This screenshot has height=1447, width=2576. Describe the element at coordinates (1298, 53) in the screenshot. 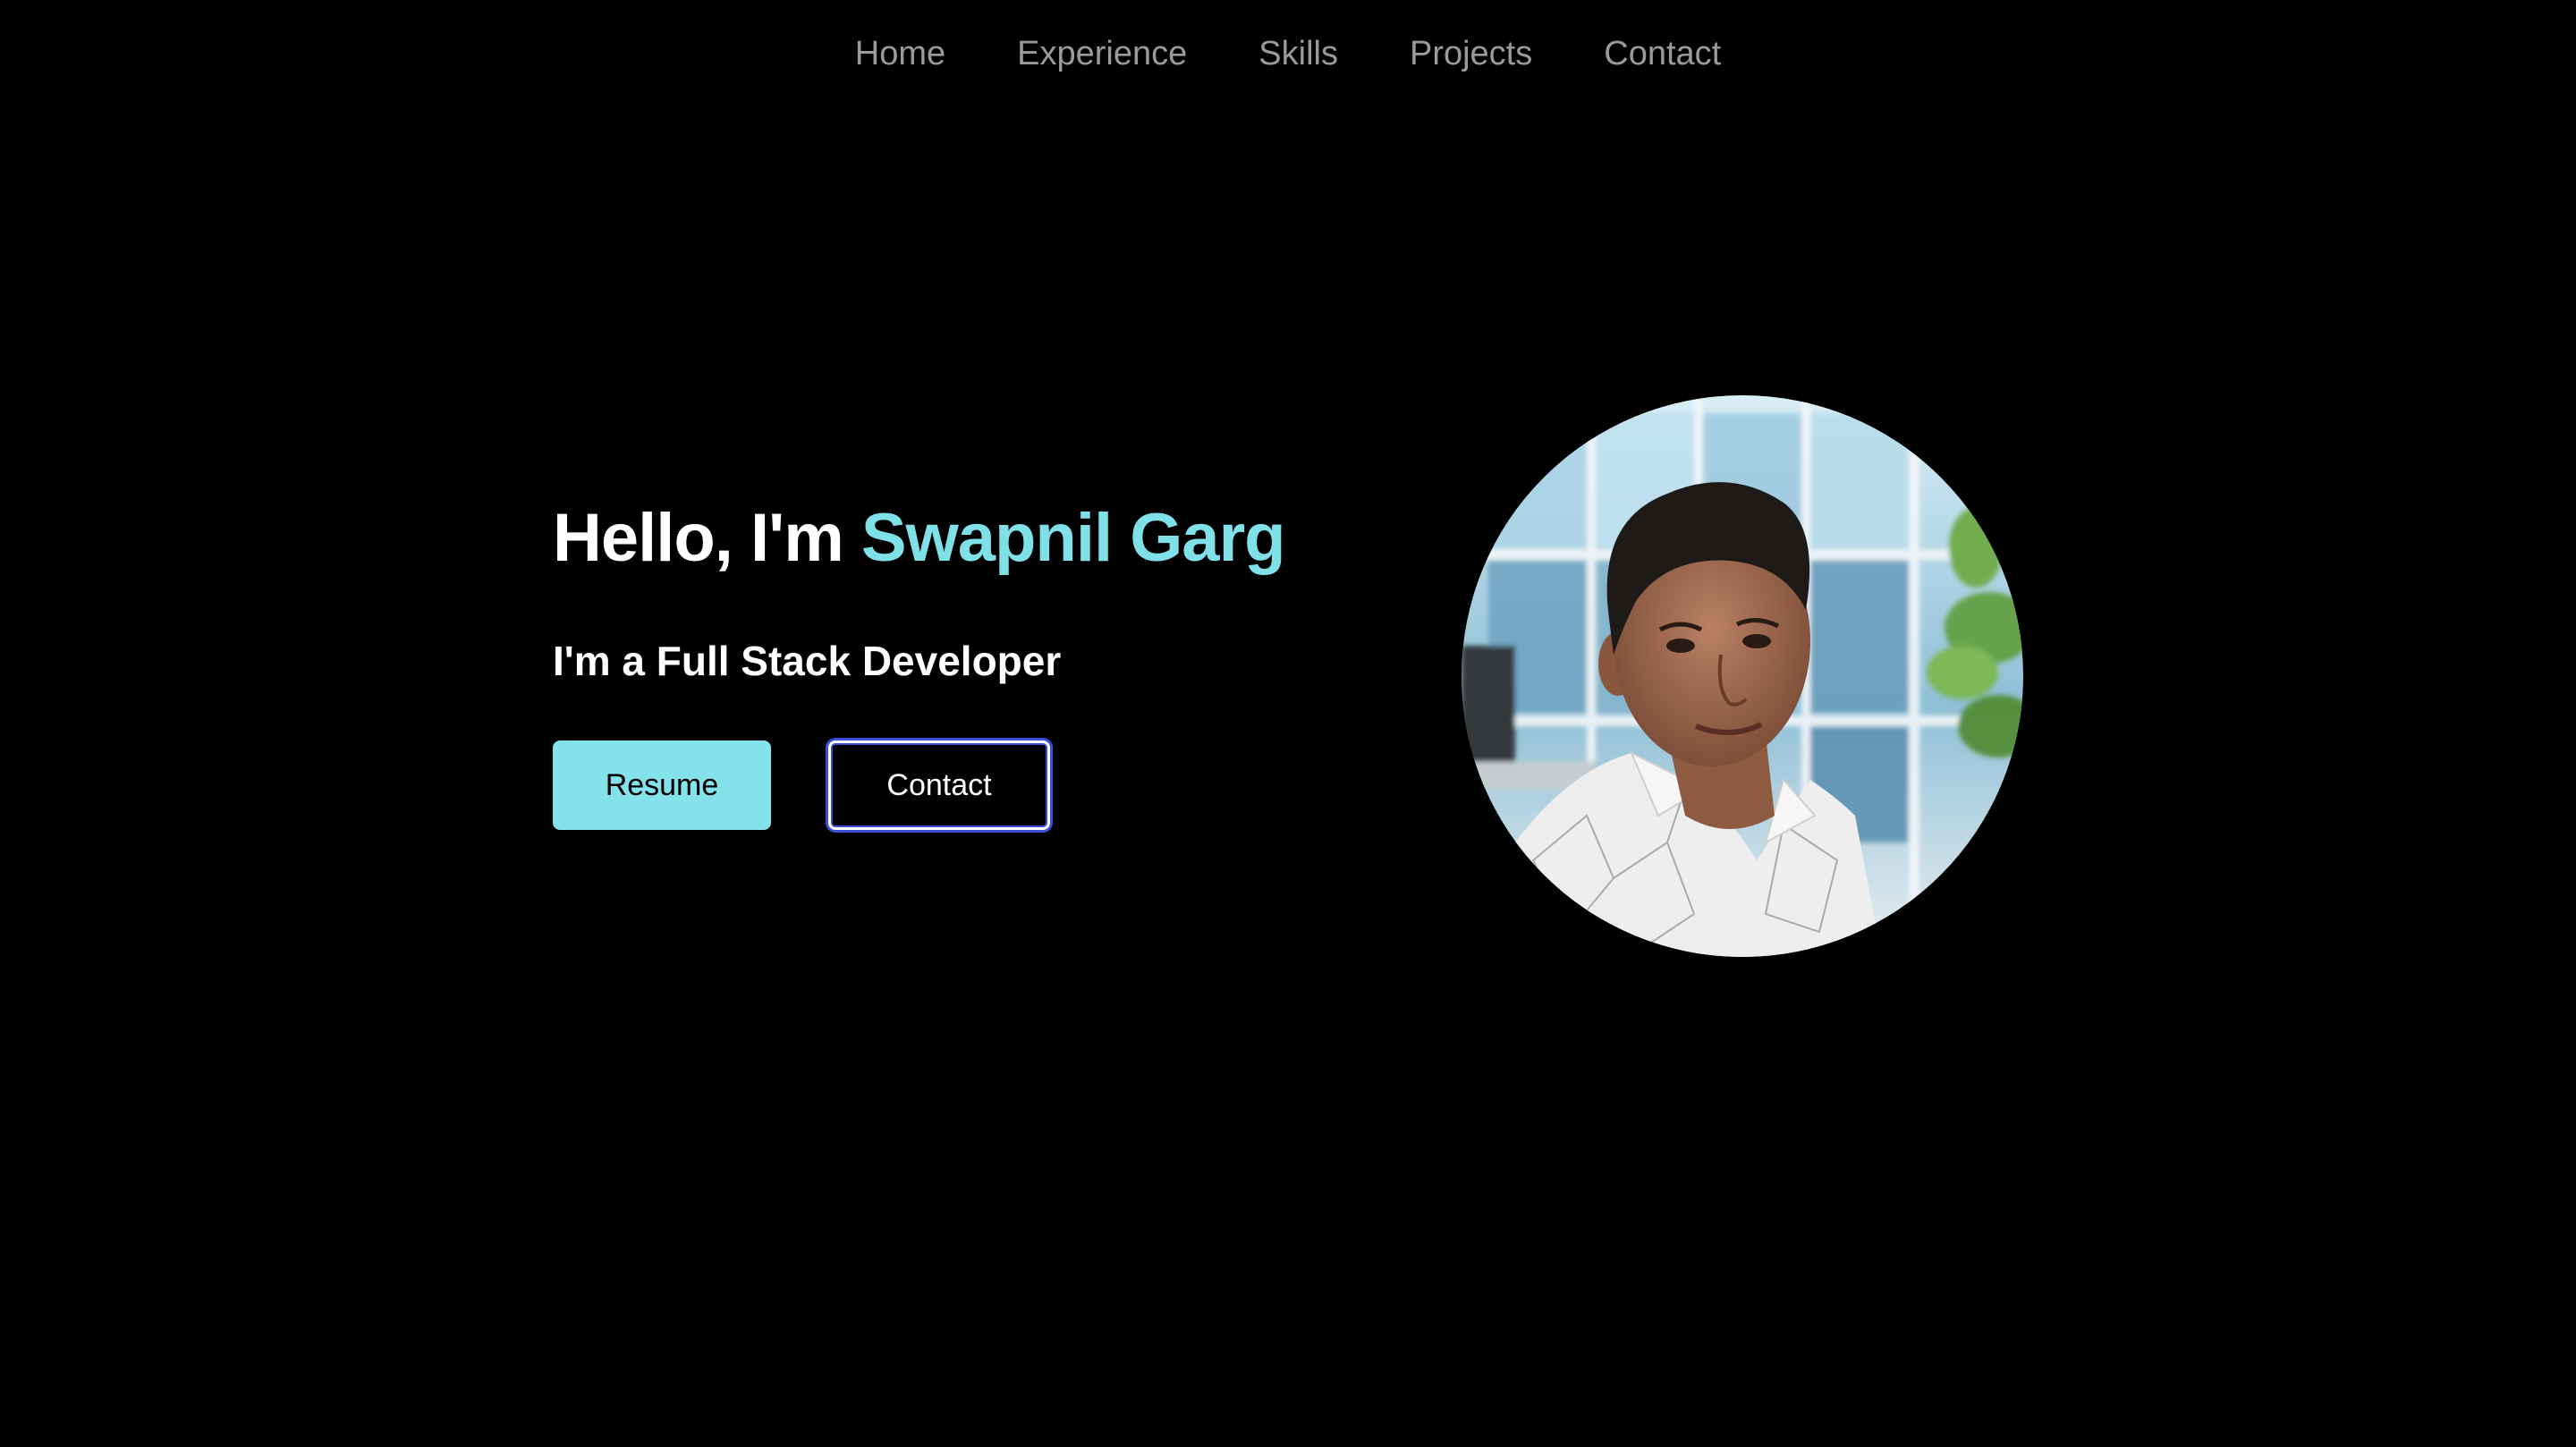

I see `nav-item-skills: Skills` at that location.